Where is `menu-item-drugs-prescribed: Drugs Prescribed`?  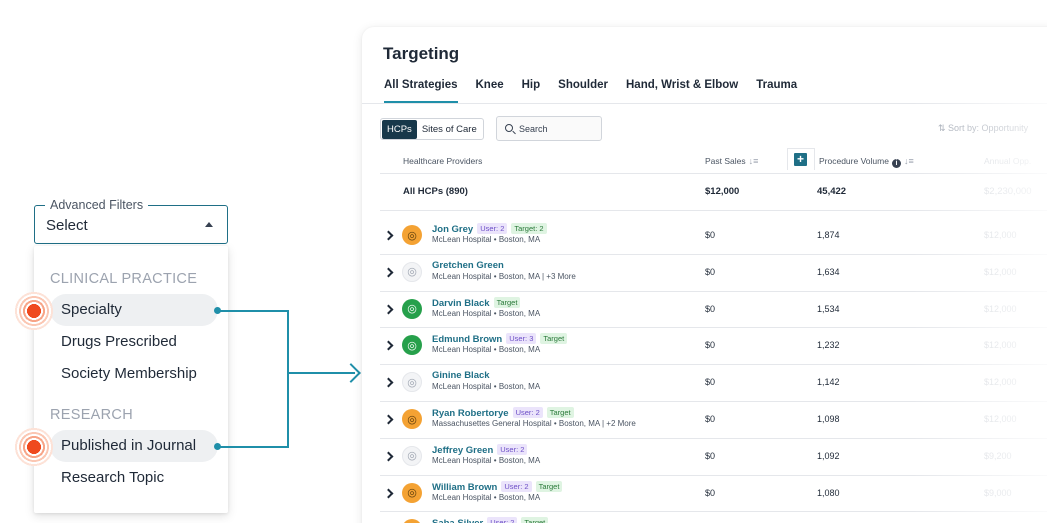
menu-item-drugs-prescribed: Drugs Prescribed is located at coordinates (134, 342).